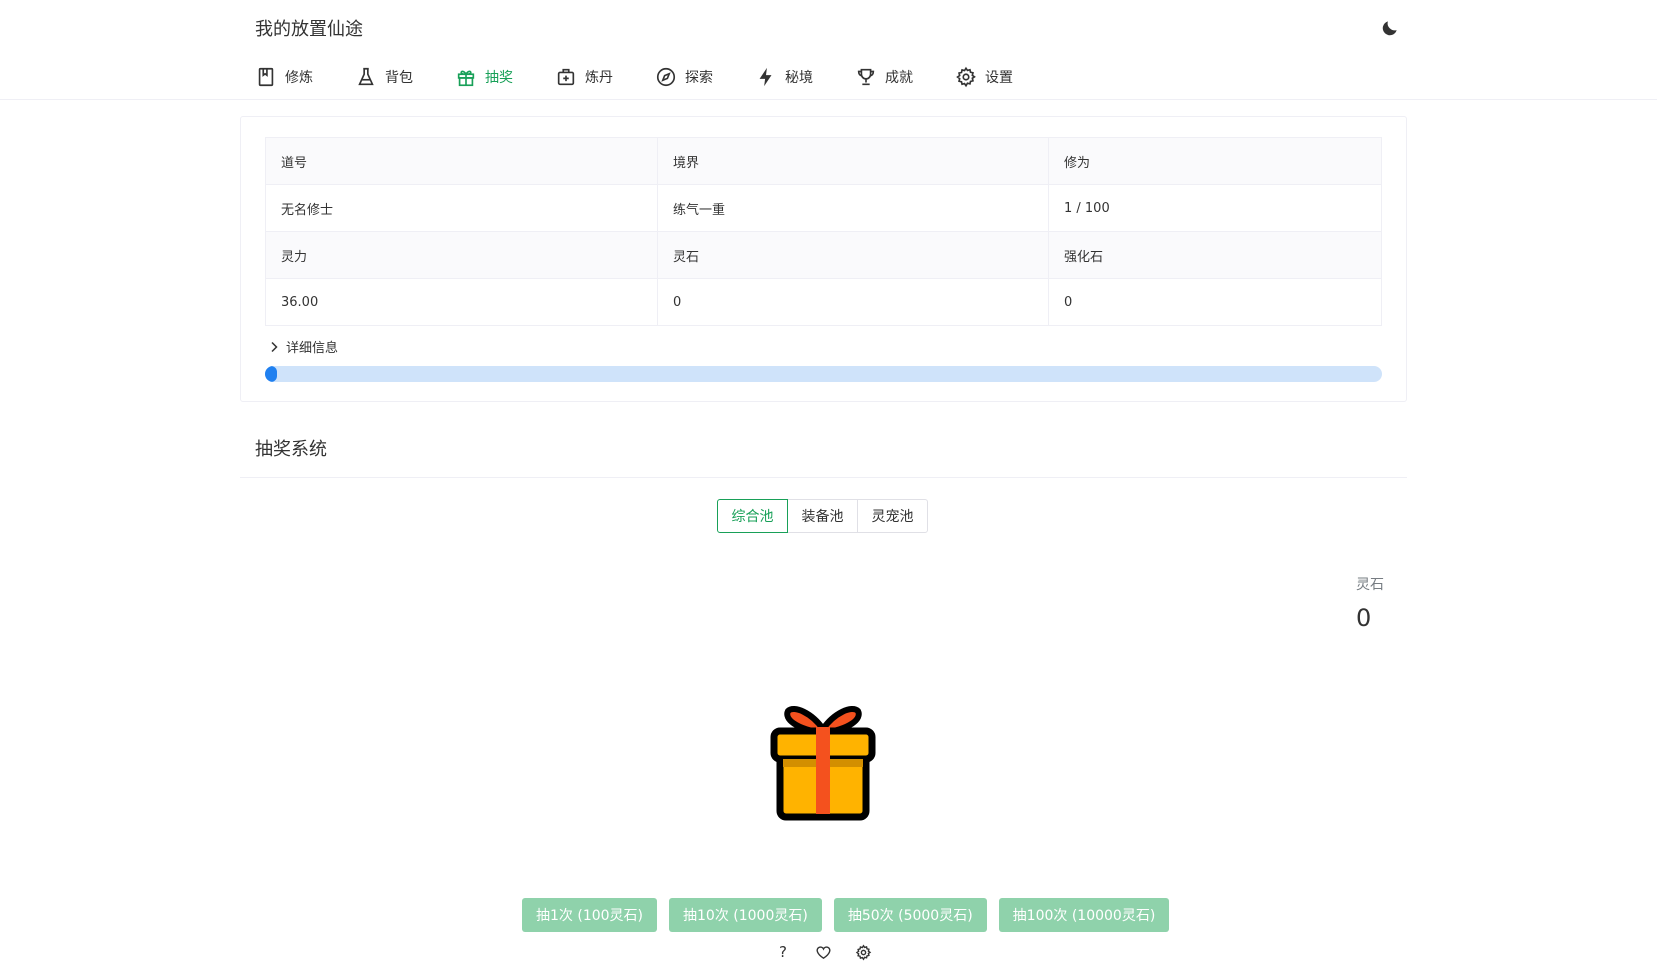  I want to click on gacha-title: 抽奖系统, so click(291, 449).